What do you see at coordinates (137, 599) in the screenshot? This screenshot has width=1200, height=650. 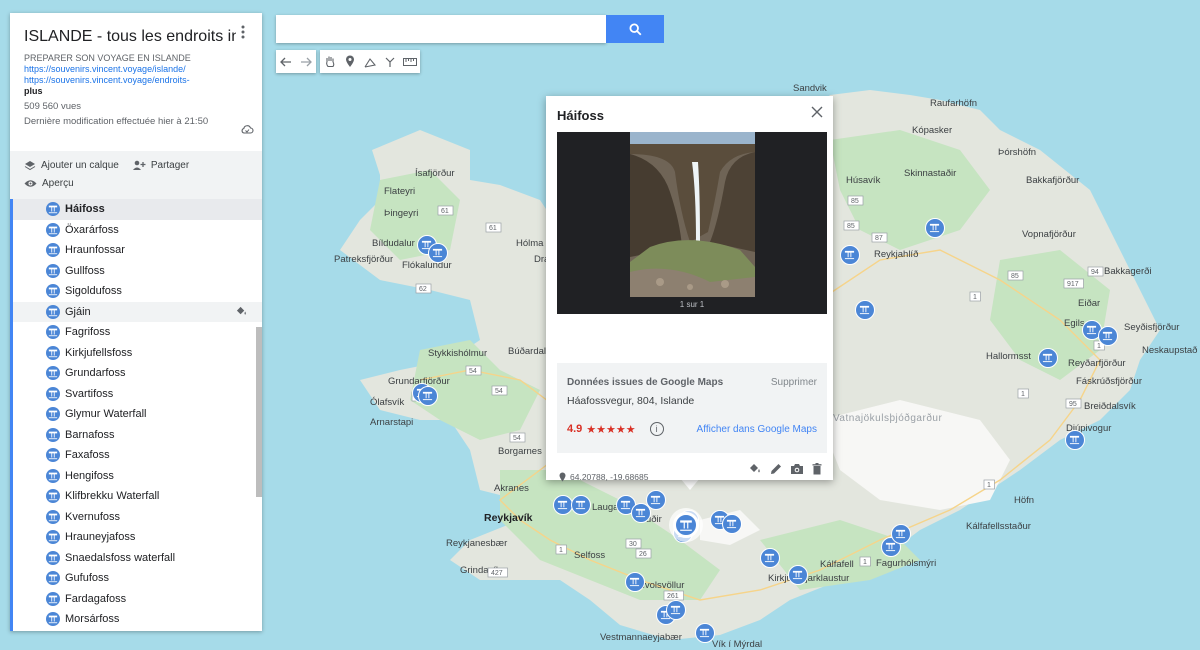 I see `list-item: Fardagafoss` at bounding box center [137, 599].